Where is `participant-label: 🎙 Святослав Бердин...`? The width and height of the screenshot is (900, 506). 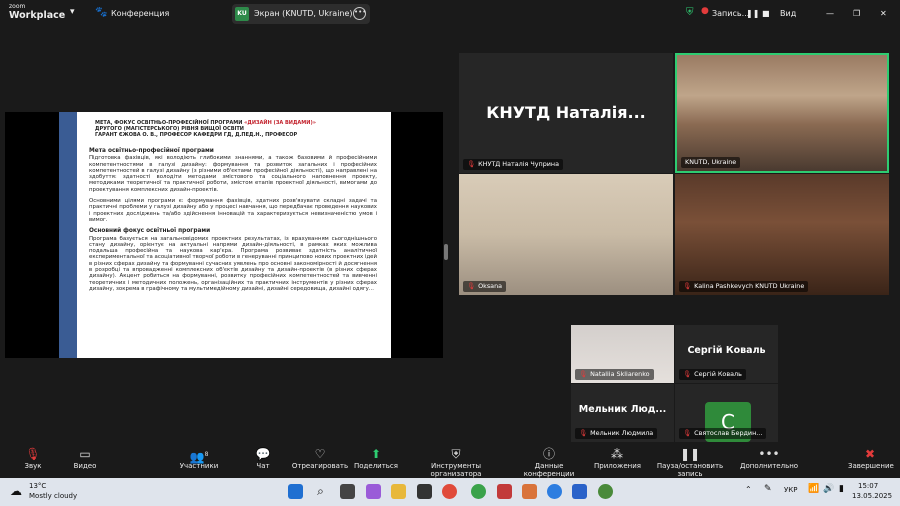 participant-label: 🎙 Святослав Бердин... is located at coordinates (723, 433).